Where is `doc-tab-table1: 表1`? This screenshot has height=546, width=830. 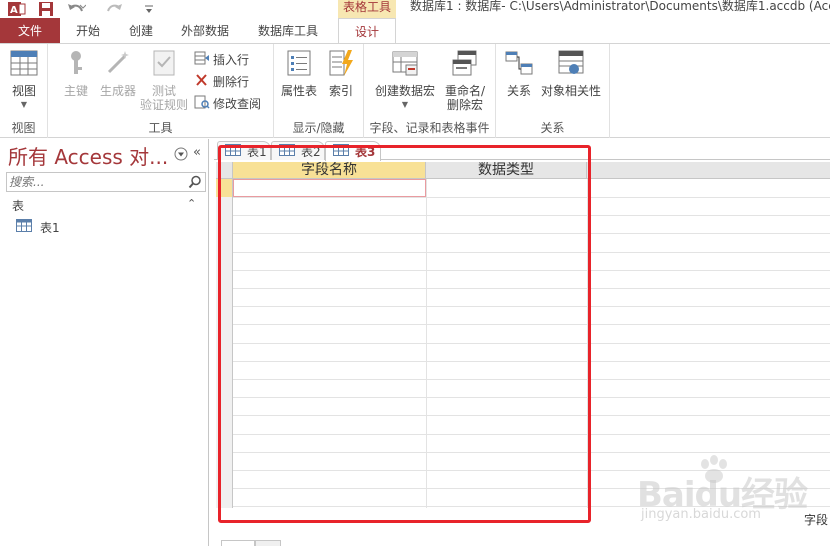 doc-tab-table1: 表1 is located at coordinates (244, 150).